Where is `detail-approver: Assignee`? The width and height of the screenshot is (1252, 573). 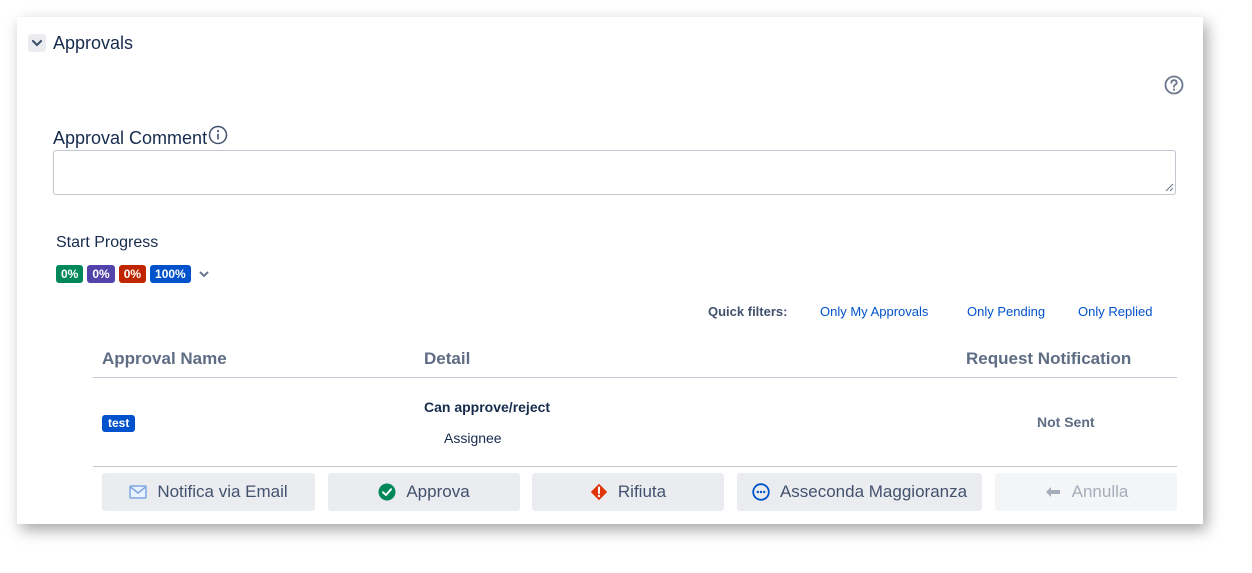
detail-approver: Assignee is located at coordinates (473, 438).